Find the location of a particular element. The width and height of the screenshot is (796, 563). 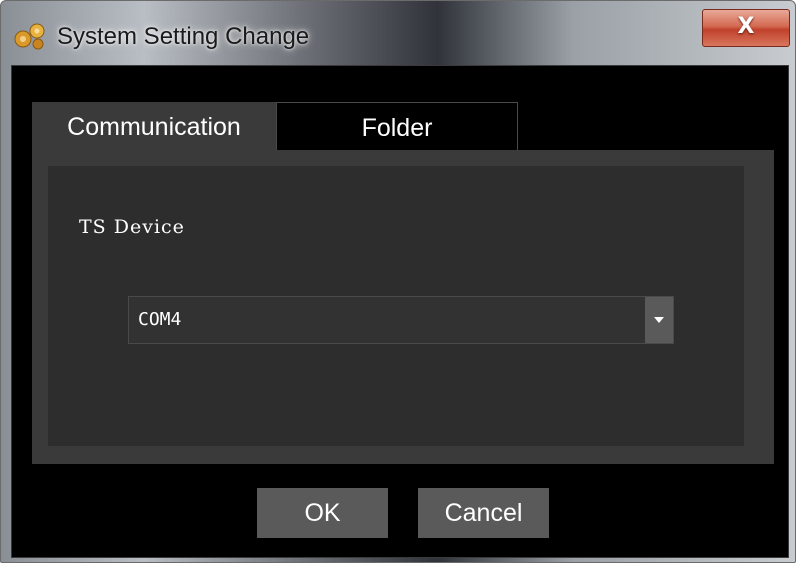

tab-communication: Communication is located at coordinates (154, 127).